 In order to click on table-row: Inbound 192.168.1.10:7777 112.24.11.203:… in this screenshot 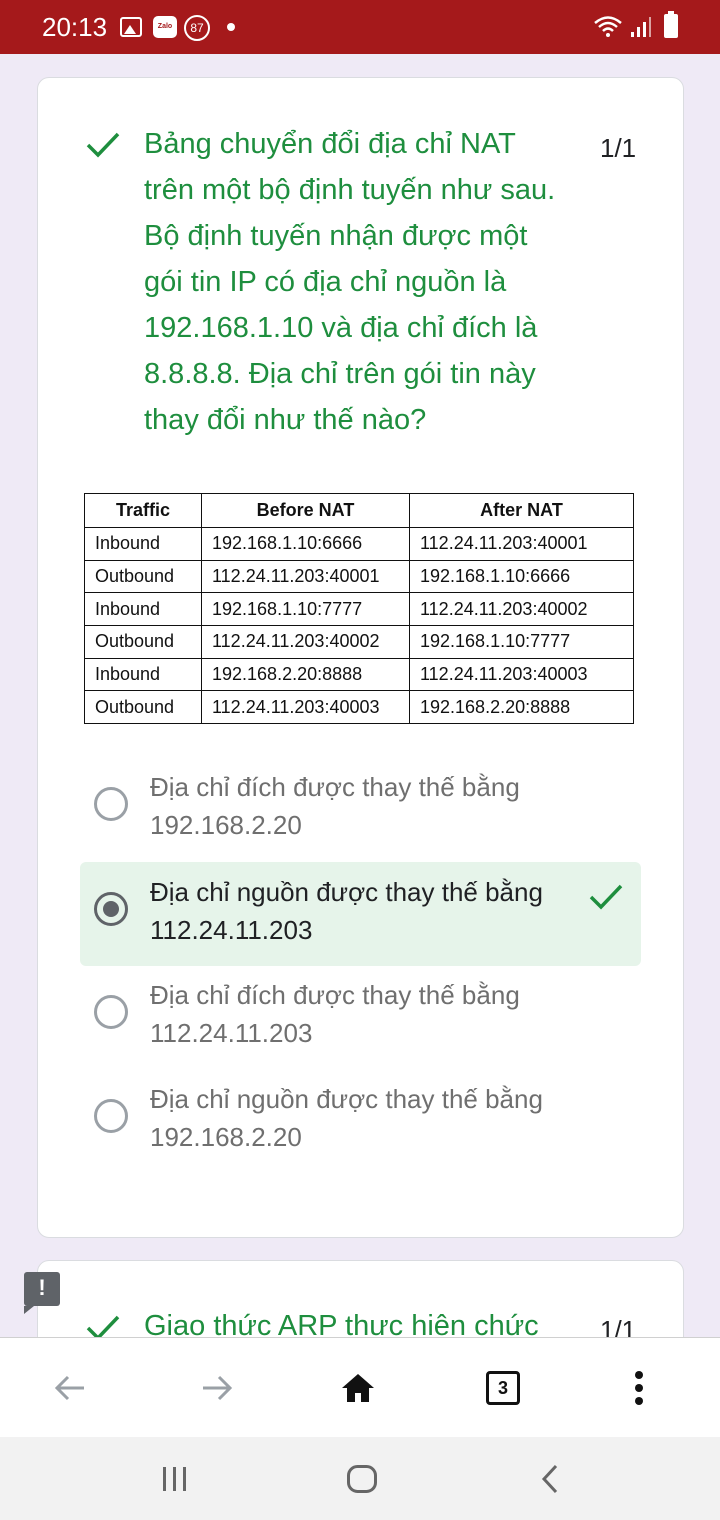, I will do `click(359, 609)`.